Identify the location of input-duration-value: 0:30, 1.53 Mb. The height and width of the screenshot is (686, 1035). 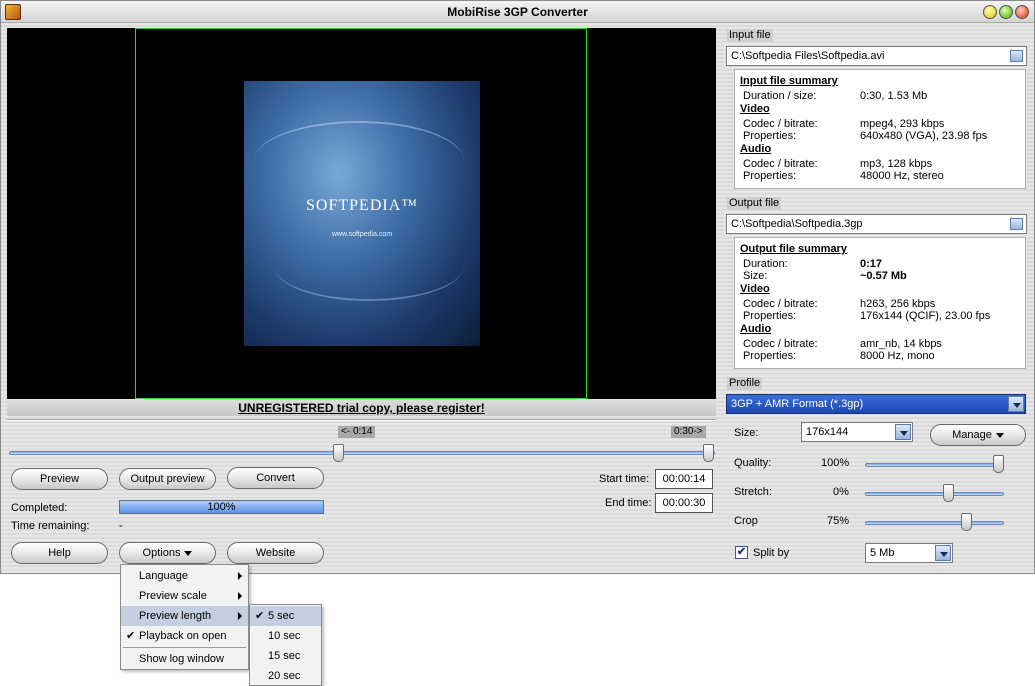
(894, 96).